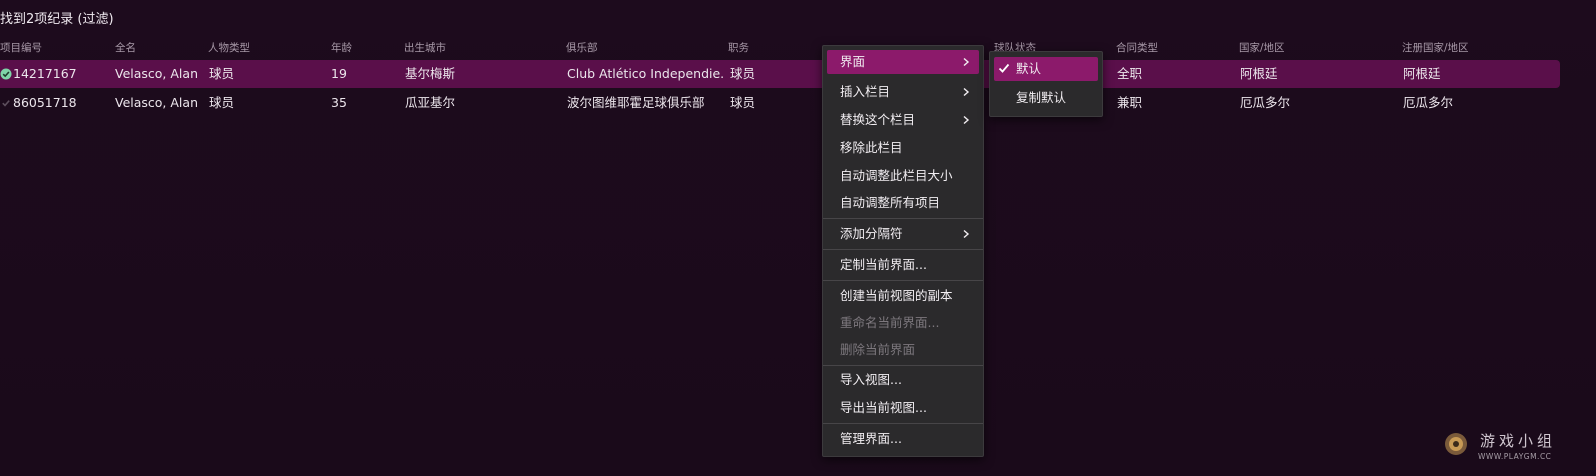 The width and height of the screenshot is (1596, 476). What do you see at coordinates (339, 73) in the screenshot?
I see `row-age: 19` at bounding box center [339, 73].